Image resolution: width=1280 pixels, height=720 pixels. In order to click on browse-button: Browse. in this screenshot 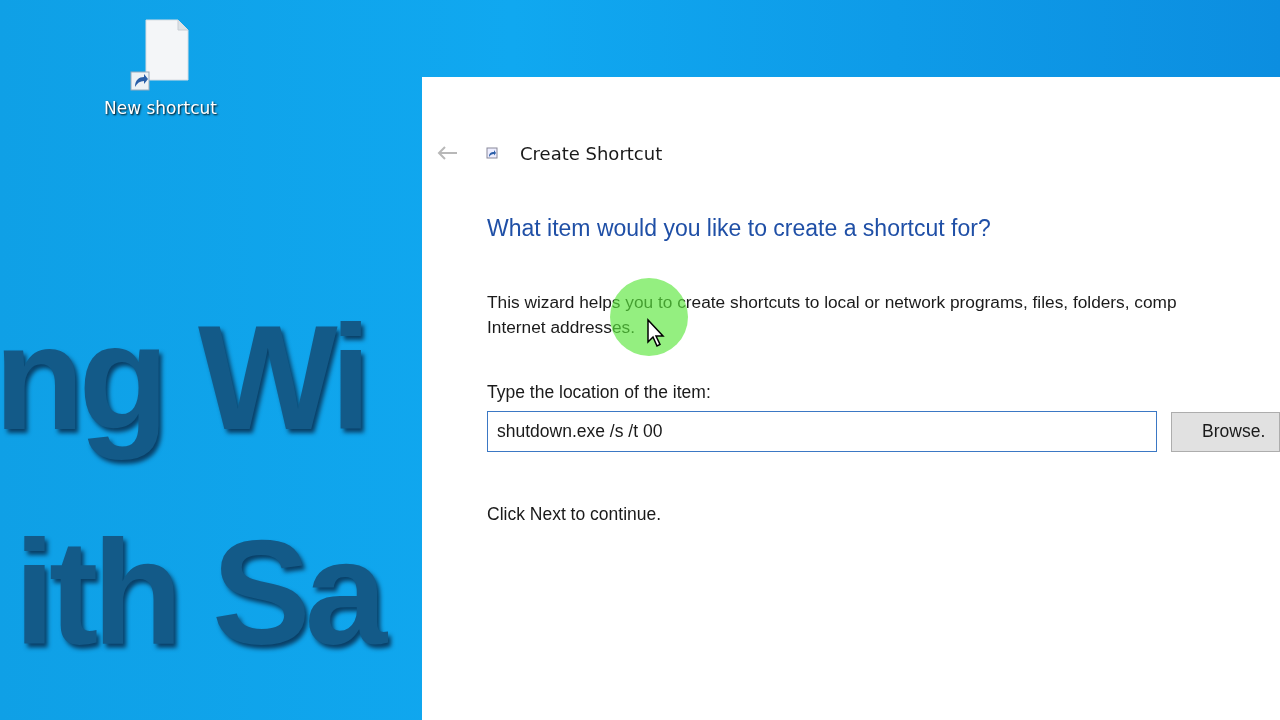, I will do `click(1225, 431)`.